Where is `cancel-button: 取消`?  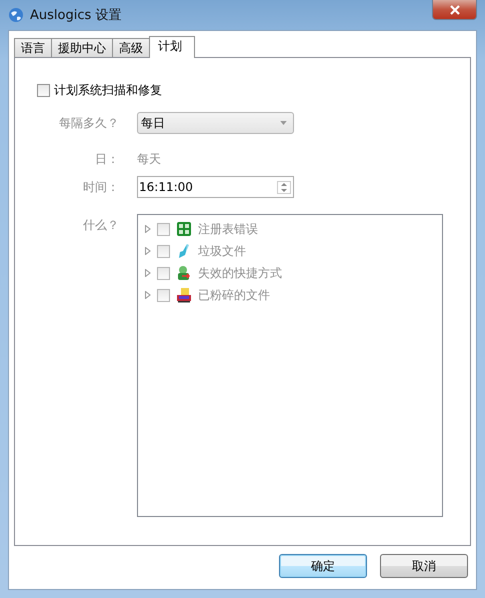 cancel-button: 取消 is located at coordinates (424, 566).